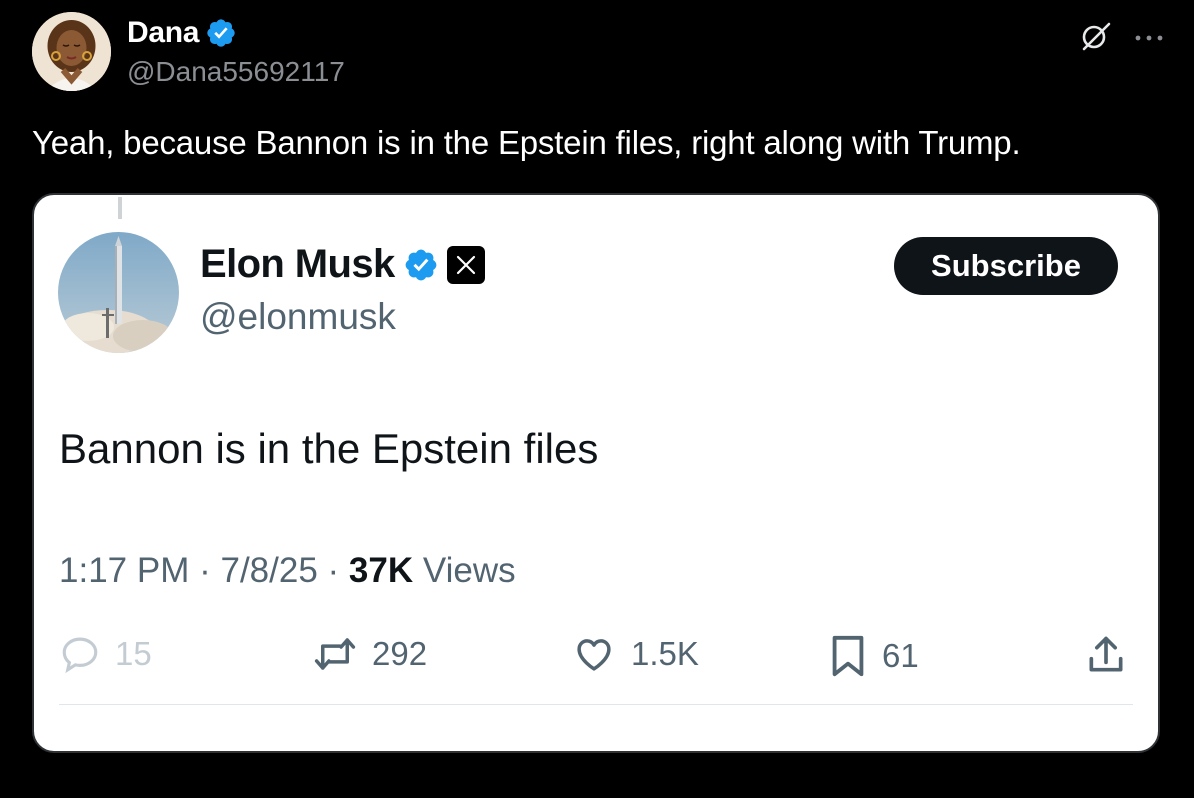 The height and width of the screenshot is (798, 1194). I want to click on reply-icon, so click(80, 655).